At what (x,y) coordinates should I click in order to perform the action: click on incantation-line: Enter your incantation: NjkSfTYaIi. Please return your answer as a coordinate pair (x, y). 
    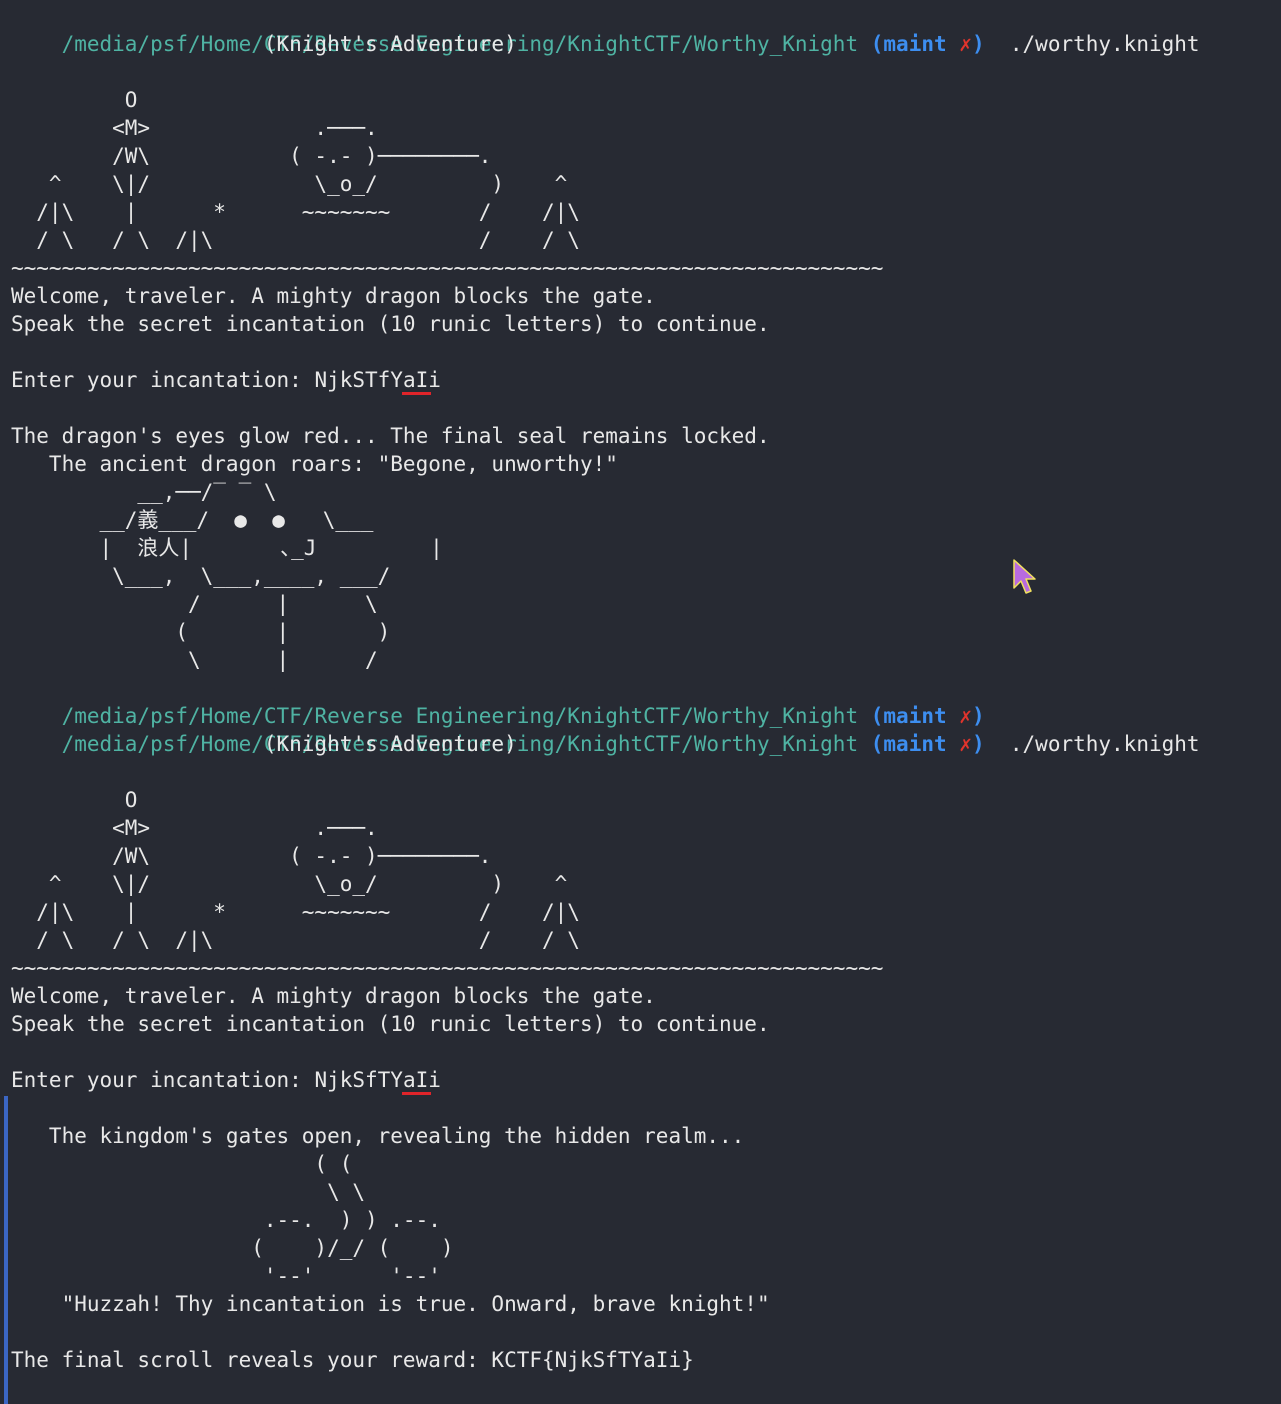
    Looking at the image, I should click on (226, 1080).